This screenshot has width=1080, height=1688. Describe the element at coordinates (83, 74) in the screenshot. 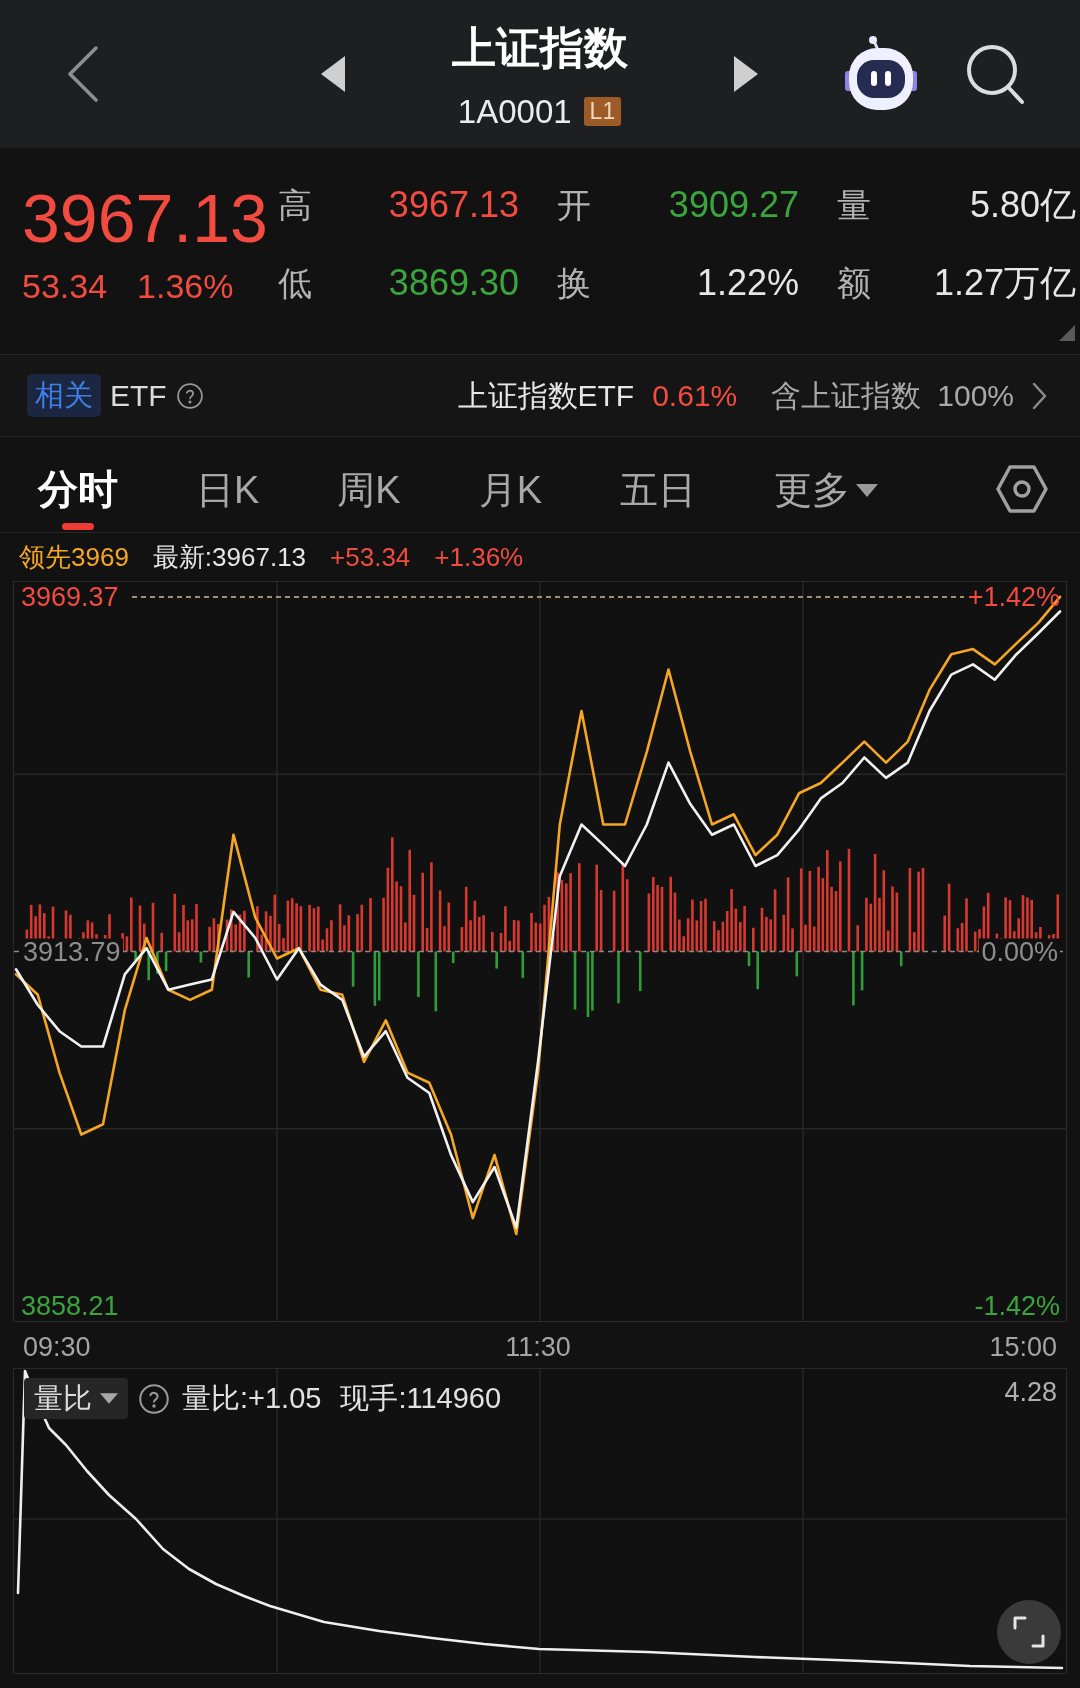

I see `back-icon` at that location.